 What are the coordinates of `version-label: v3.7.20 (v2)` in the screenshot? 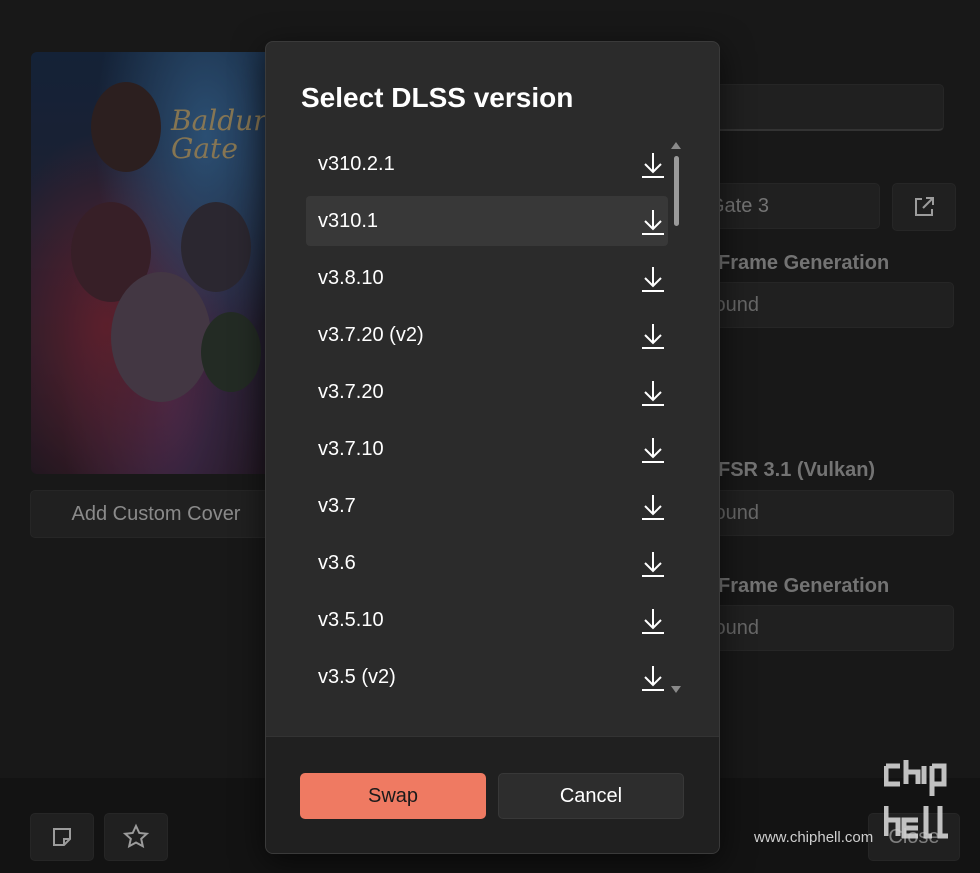 It's located at (371, 334).